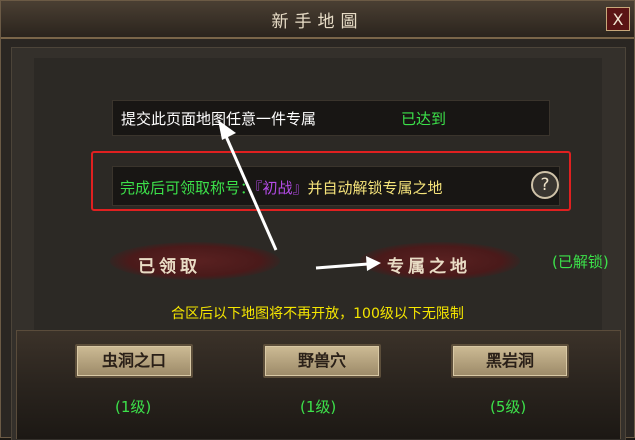 This screenshot has height=440, width=635. What do you see at coordinates (219, 119) in the screenshot?
I see `requirement-text: 提交此页面地图任意一件专属` at bounding box center [219, 119].